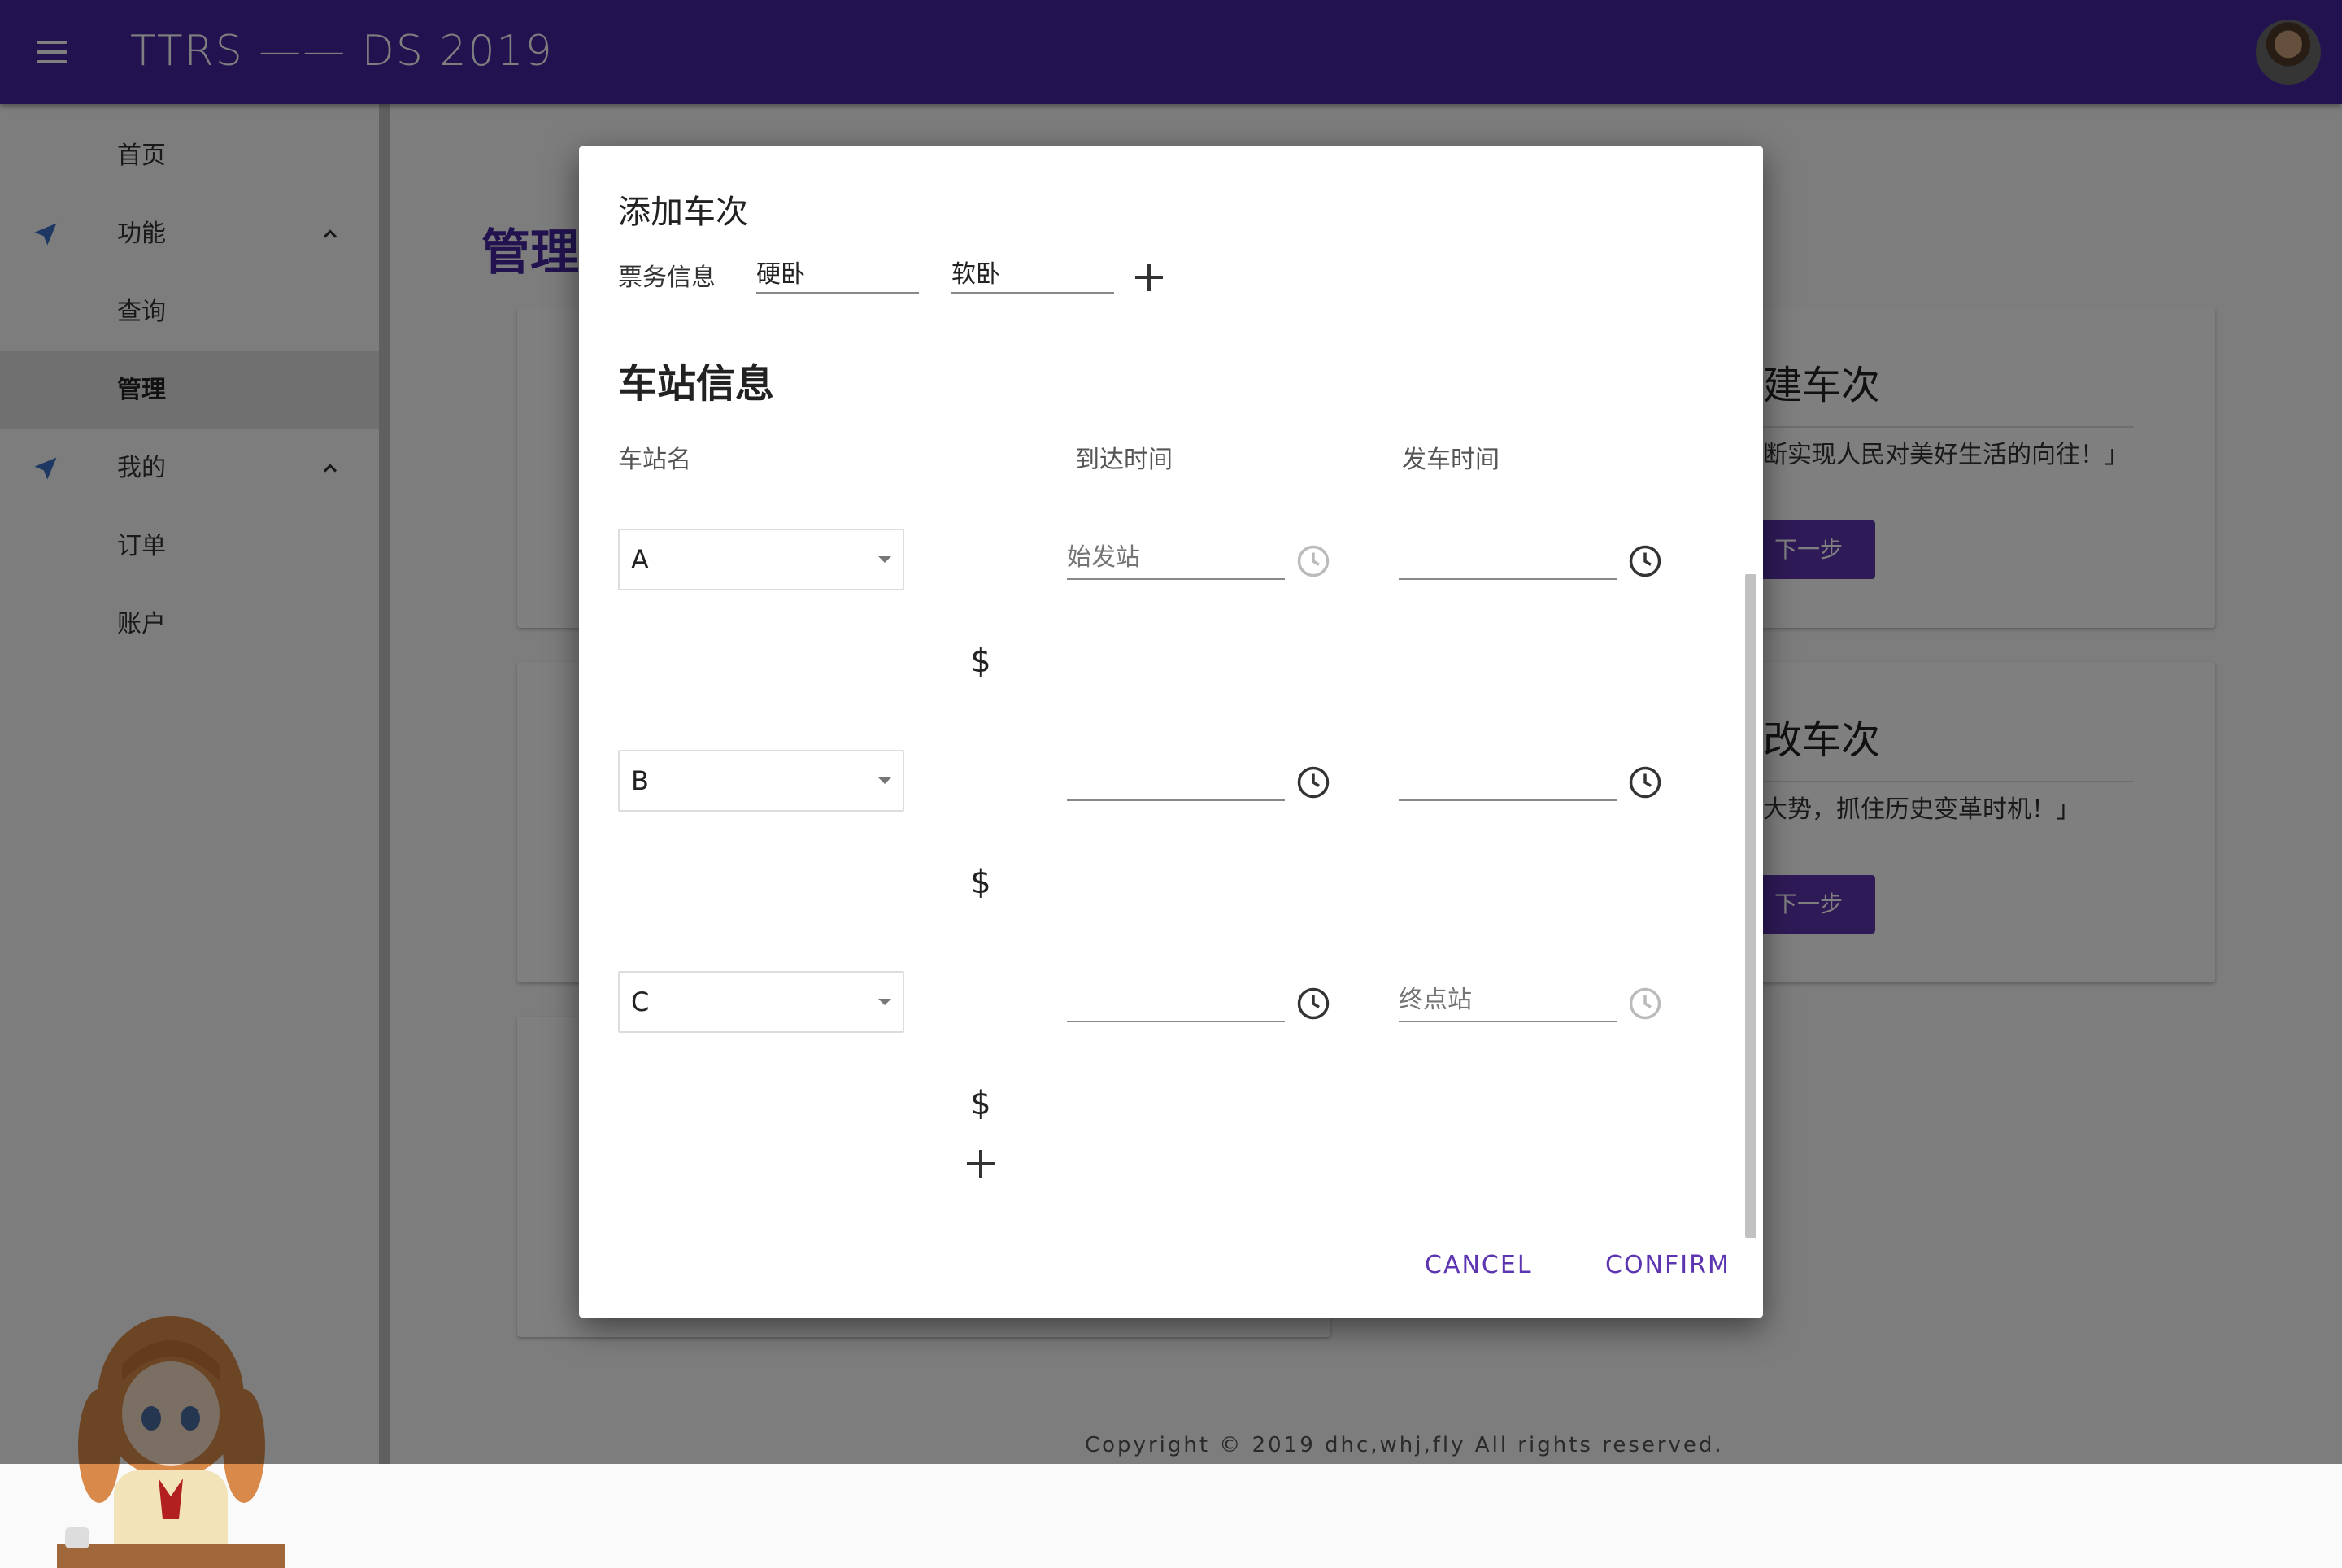 Image resolution: width=2342 pixels, height=1568 pixels. I want to click on dialog-scrollbar, so click(1751, 906).